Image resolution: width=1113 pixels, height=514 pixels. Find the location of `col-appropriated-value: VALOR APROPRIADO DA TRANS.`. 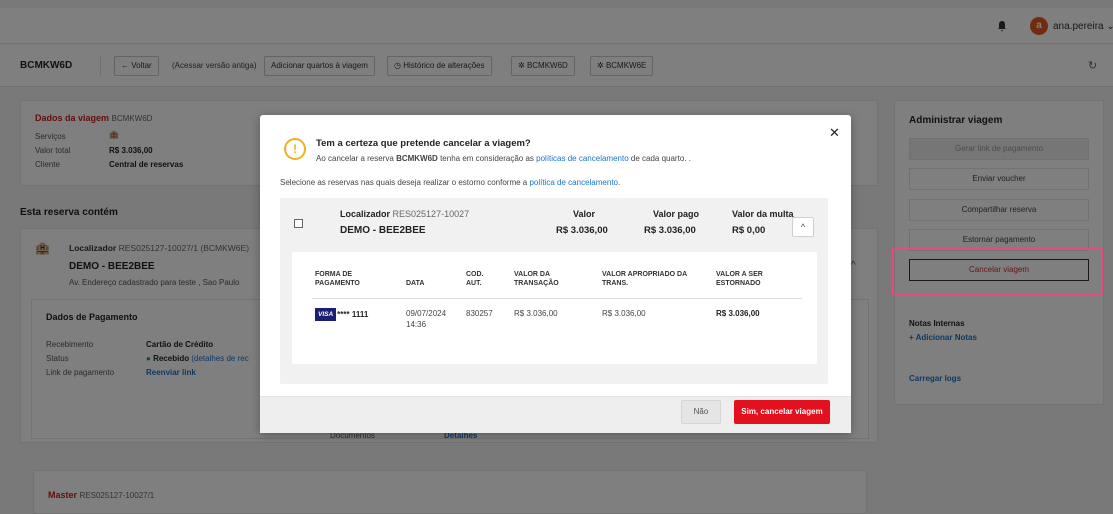

col-appropriated-value: VALOR APROPRIADO DA TRANS. is located at coordinates (644, 279).